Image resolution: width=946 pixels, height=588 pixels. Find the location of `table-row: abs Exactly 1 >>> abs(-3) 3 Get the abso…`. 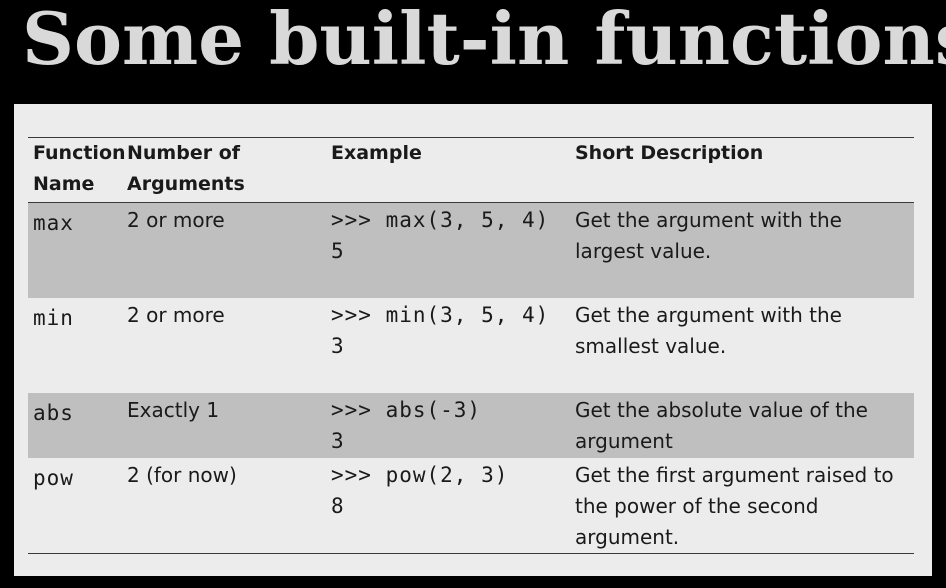

table-row: abs Exactly 1 >>> abs(-3) 3 Get the abso… is located at coordinates (471, 425).